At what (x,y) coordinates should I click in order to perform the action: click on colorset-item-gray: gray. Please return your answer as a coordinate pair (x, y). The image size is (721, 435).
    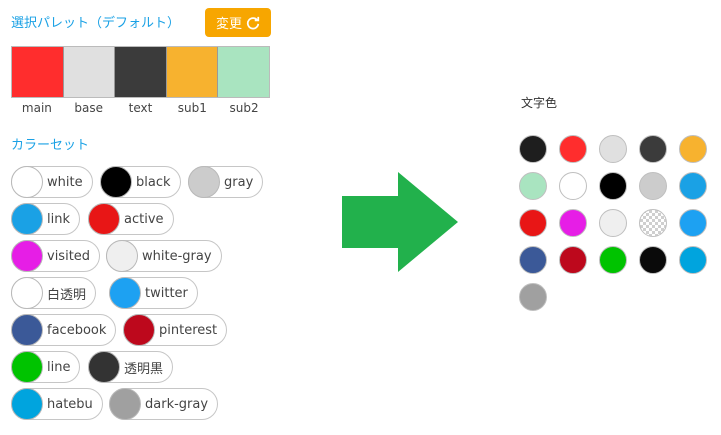
    Looking at the image, I should click on (226, 182).